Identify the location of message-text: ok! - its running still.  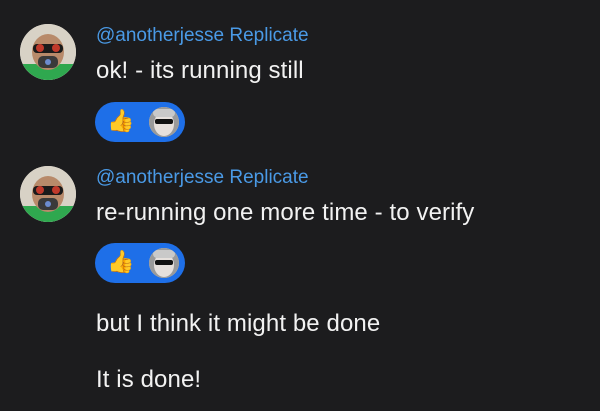
(200, 70).